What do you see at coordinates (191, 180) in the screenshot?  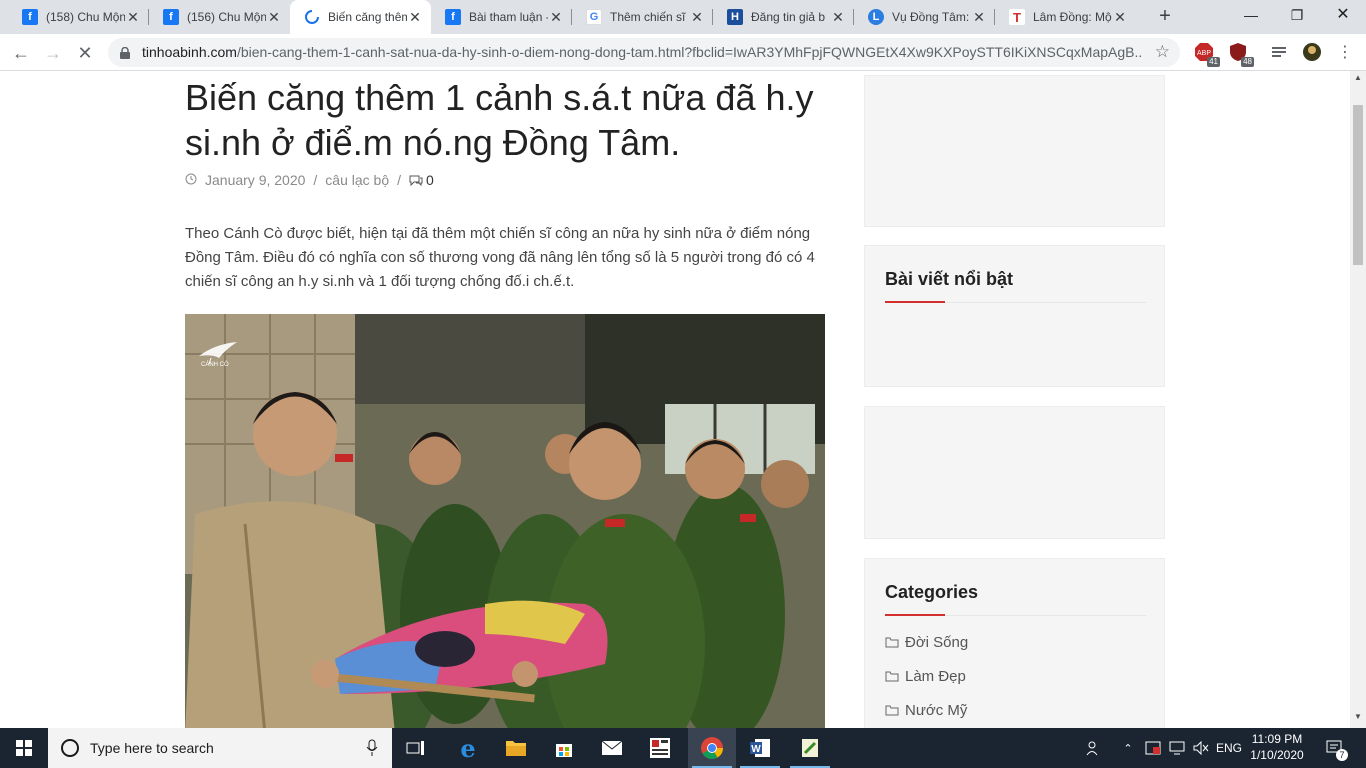 I see `clock-icon` at bounding box center [191, 180].